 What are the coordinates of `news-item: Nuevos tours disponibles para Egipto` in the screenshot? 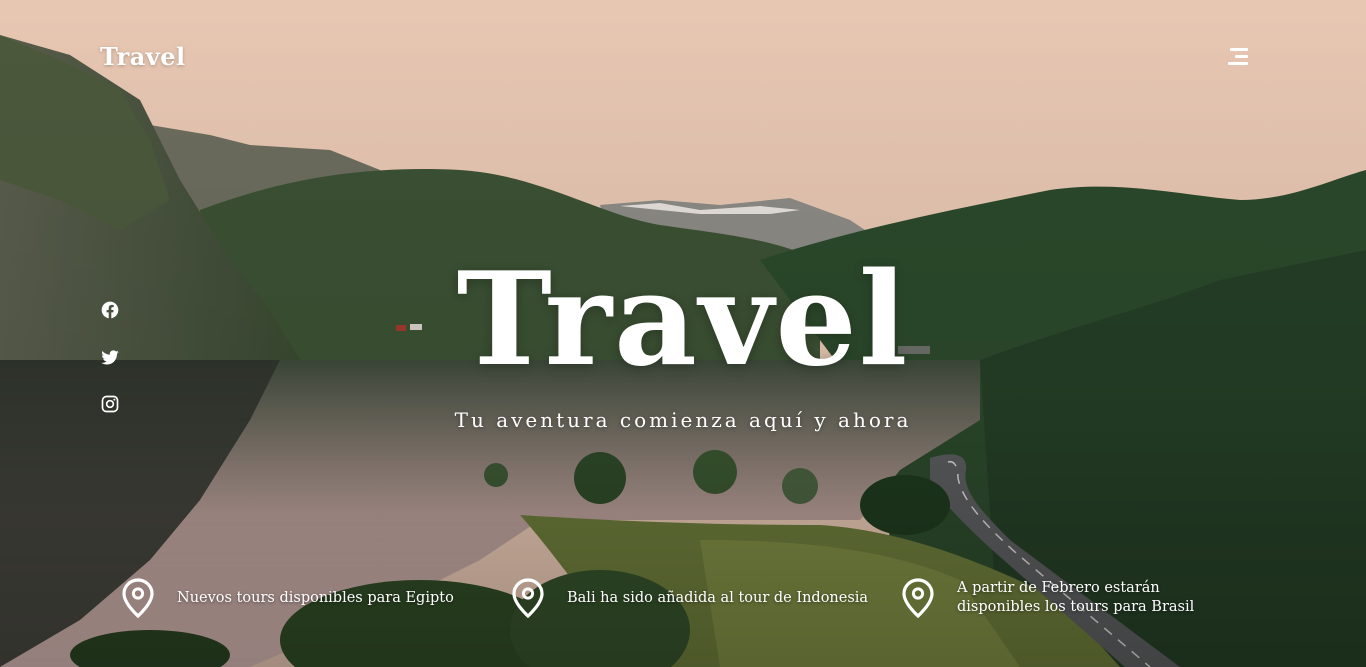 It's located at (287, 598).